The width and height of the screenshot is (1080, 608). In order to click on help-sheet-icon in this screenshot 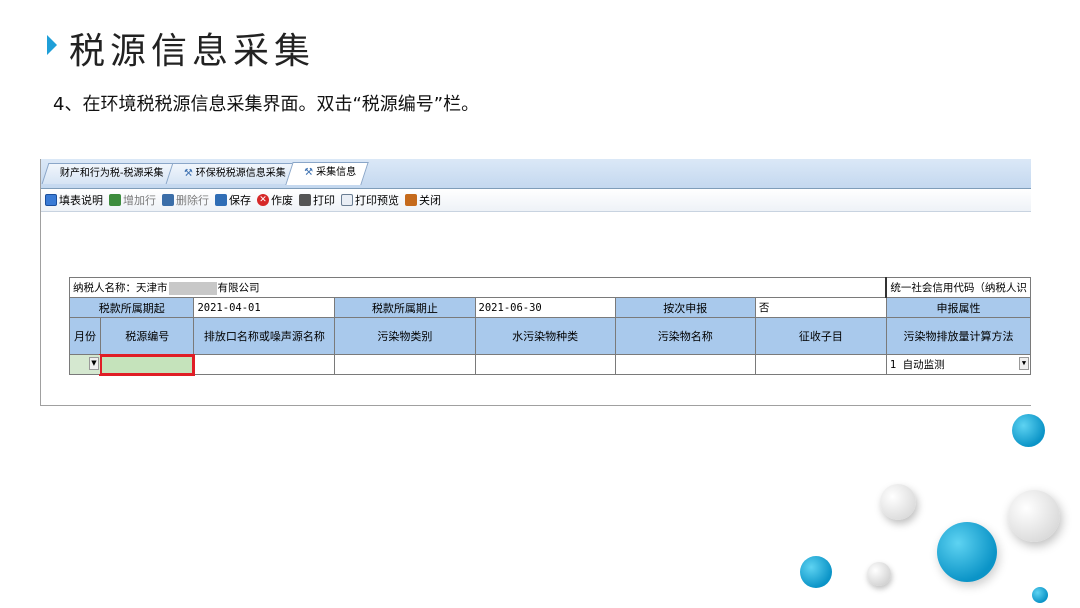, I will do `click(51, 200)`.